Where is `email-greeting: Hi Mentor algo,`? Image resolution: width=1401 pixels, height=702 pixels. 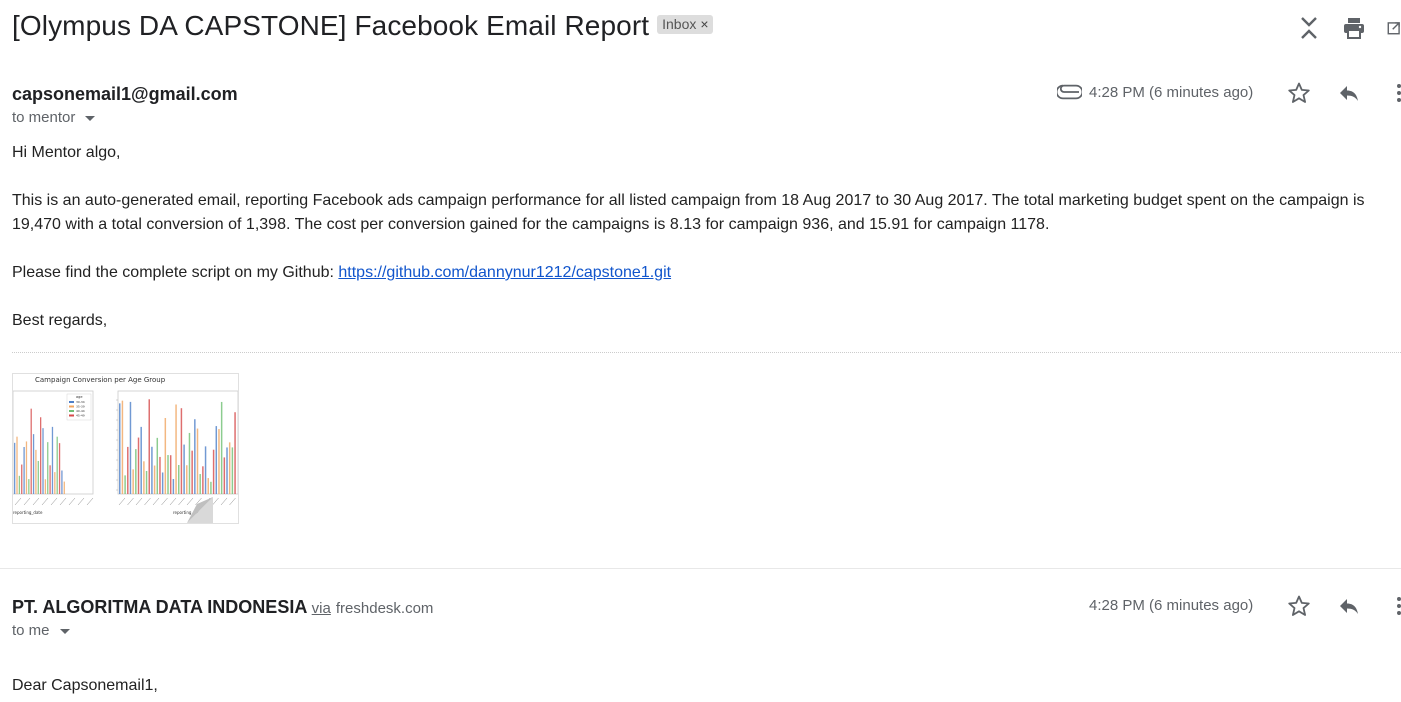
email-greeting: Hi Mentor algo, is located at coordinates (66, 152).